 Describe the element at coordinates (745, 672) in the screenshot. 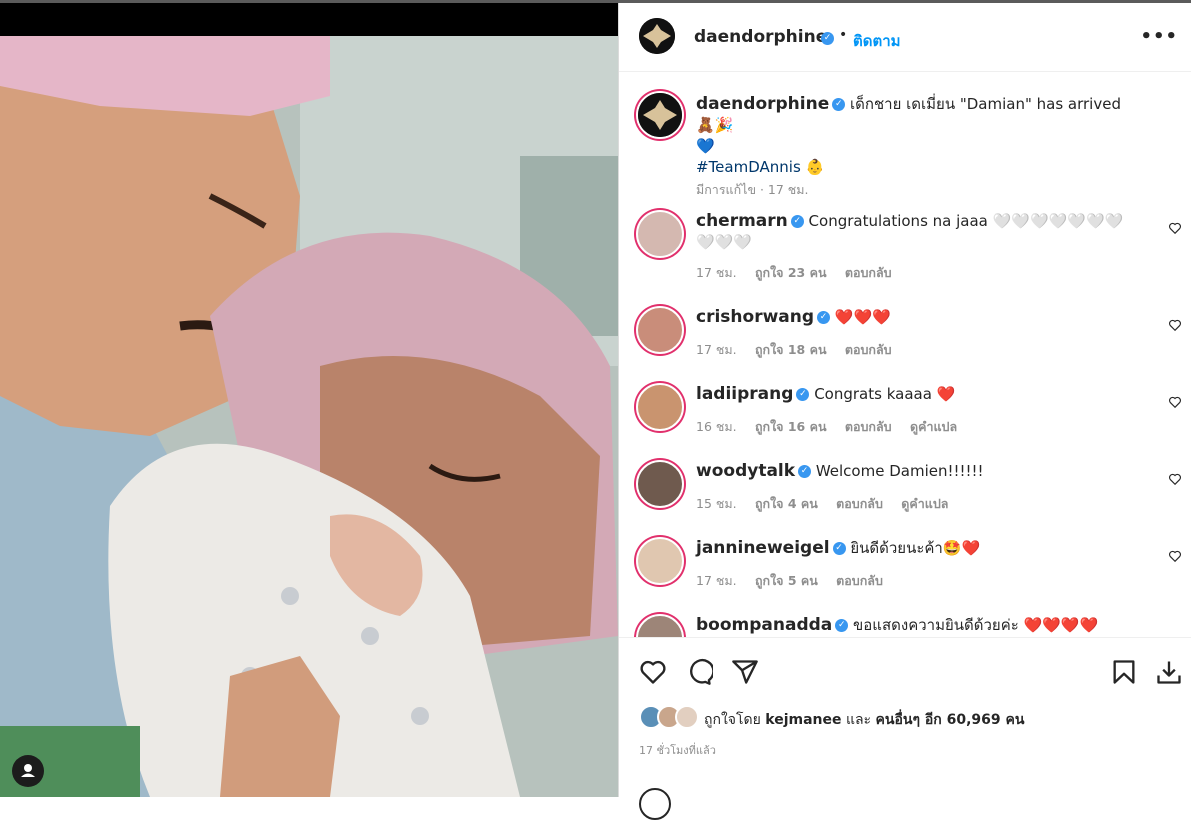

I see `share-icon` at that location.